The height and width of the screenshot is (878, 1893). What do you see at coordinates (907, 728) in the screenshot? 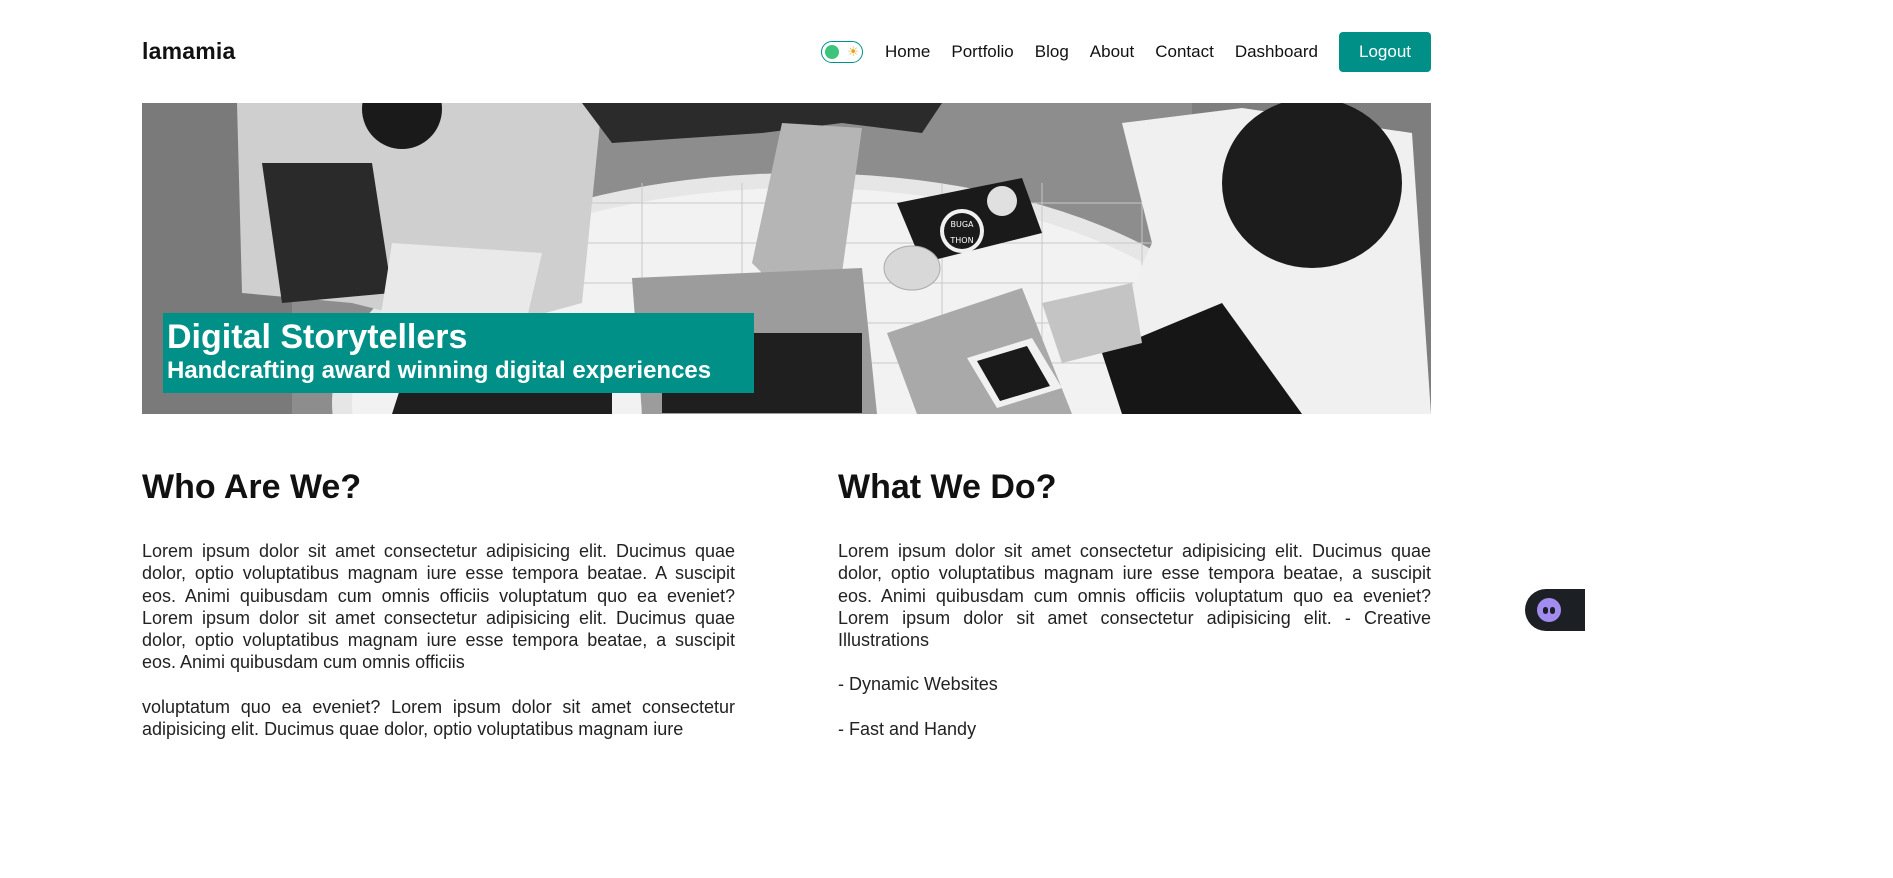
I see `service-item-fast-and-handy: - Fast and Handy` at bounding box center [907, 728].